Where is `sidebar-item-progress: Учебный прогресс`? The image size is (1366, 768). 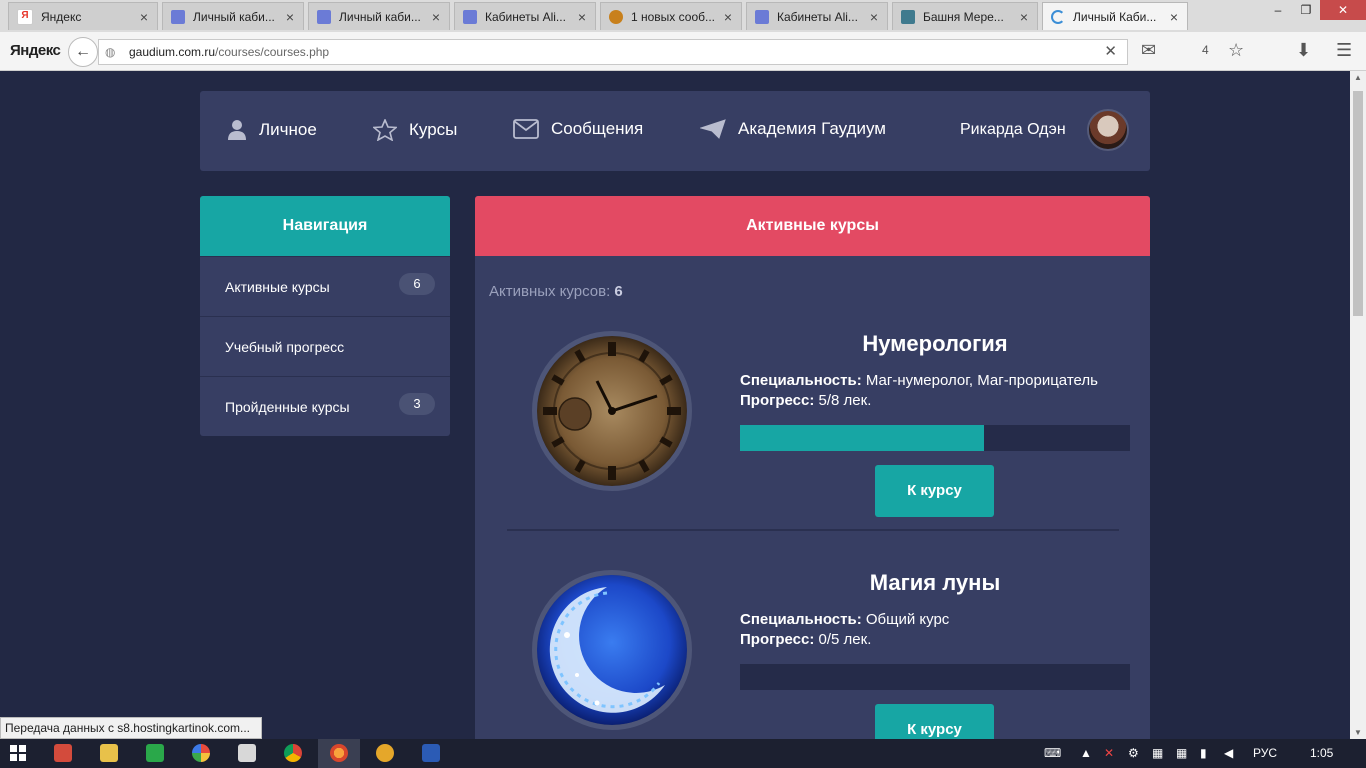
sidebar-item-progress: Учебный прогресс is located at coordinates (325, 346).